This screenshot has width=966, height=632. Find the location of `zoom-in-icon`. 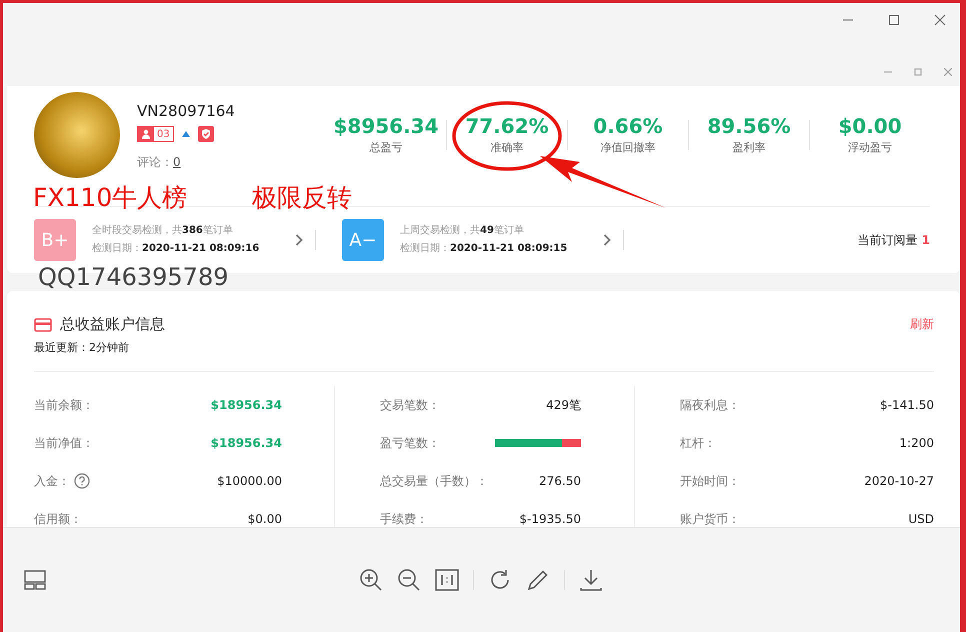

zoom-in-icon is located at coordinates (371, 580).